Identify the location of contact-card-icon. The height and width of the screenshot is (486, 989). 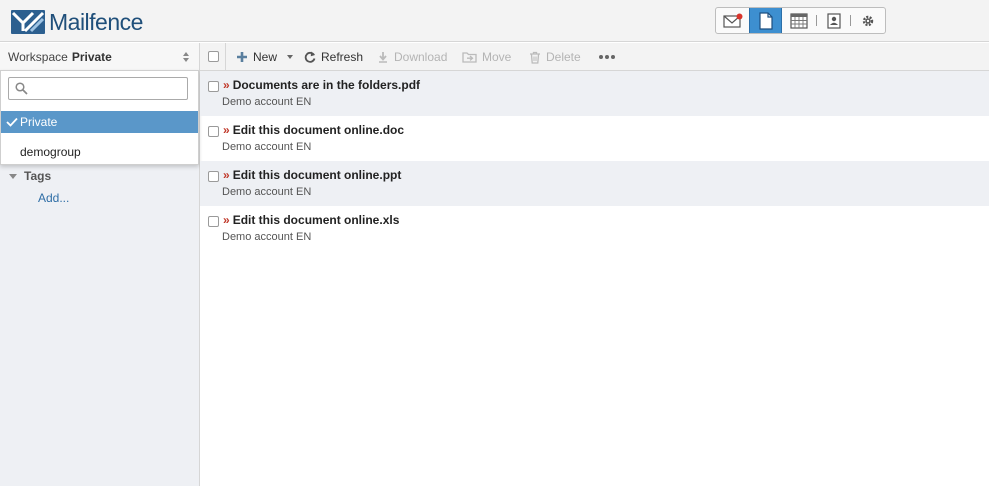
(833, 20).